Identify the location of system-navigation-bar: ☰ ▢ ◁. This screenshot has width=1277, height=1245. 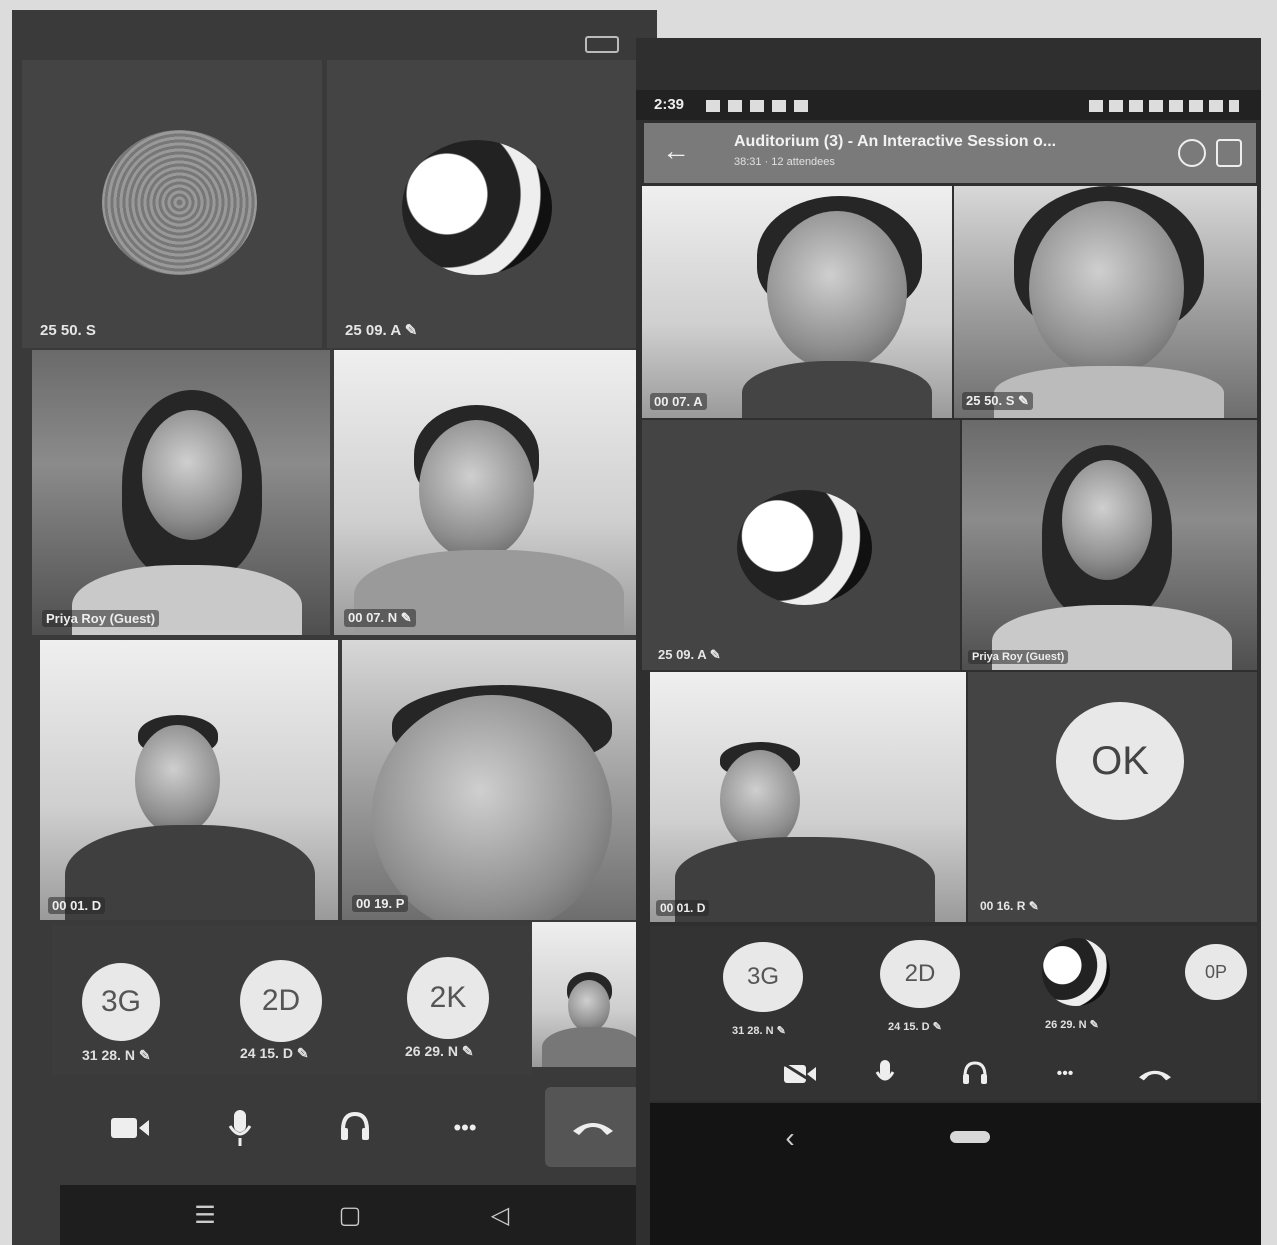
(358, 1215).